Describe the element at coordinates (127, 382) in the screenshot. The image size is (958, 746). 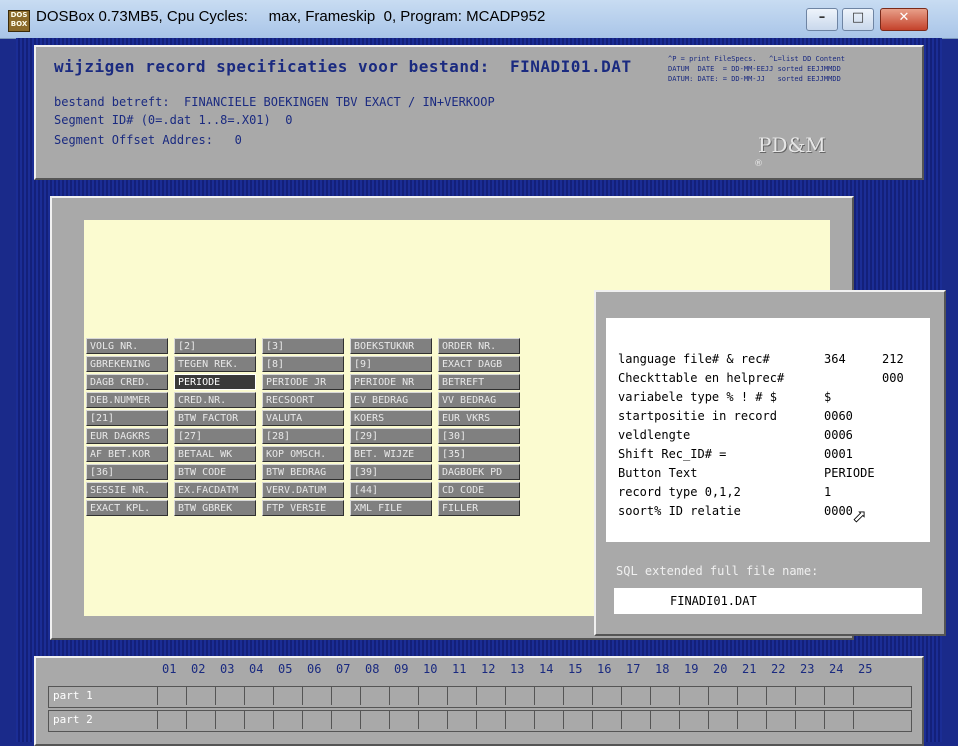
I see `field-button: DAGB CRED.` at that location.